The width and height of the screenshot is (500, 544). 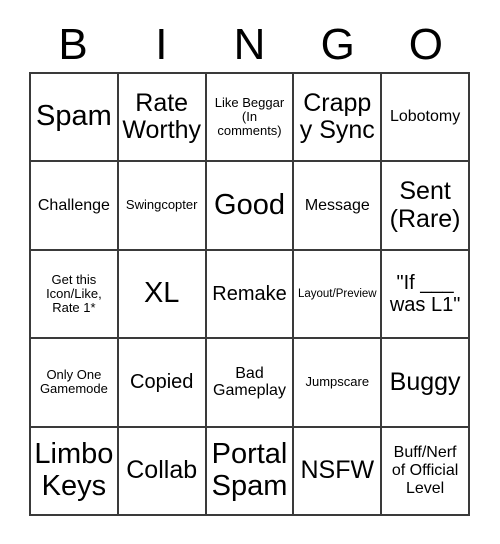 I want to click on bingo-cell: Message, so click(x=338, y=206).